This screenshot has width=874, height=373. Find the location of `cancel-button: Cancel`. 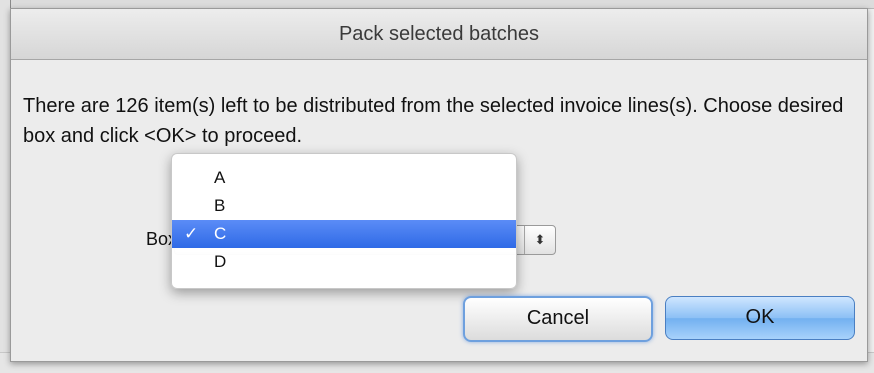

cancel-button: Cancel is located at coordinates (558, 319).